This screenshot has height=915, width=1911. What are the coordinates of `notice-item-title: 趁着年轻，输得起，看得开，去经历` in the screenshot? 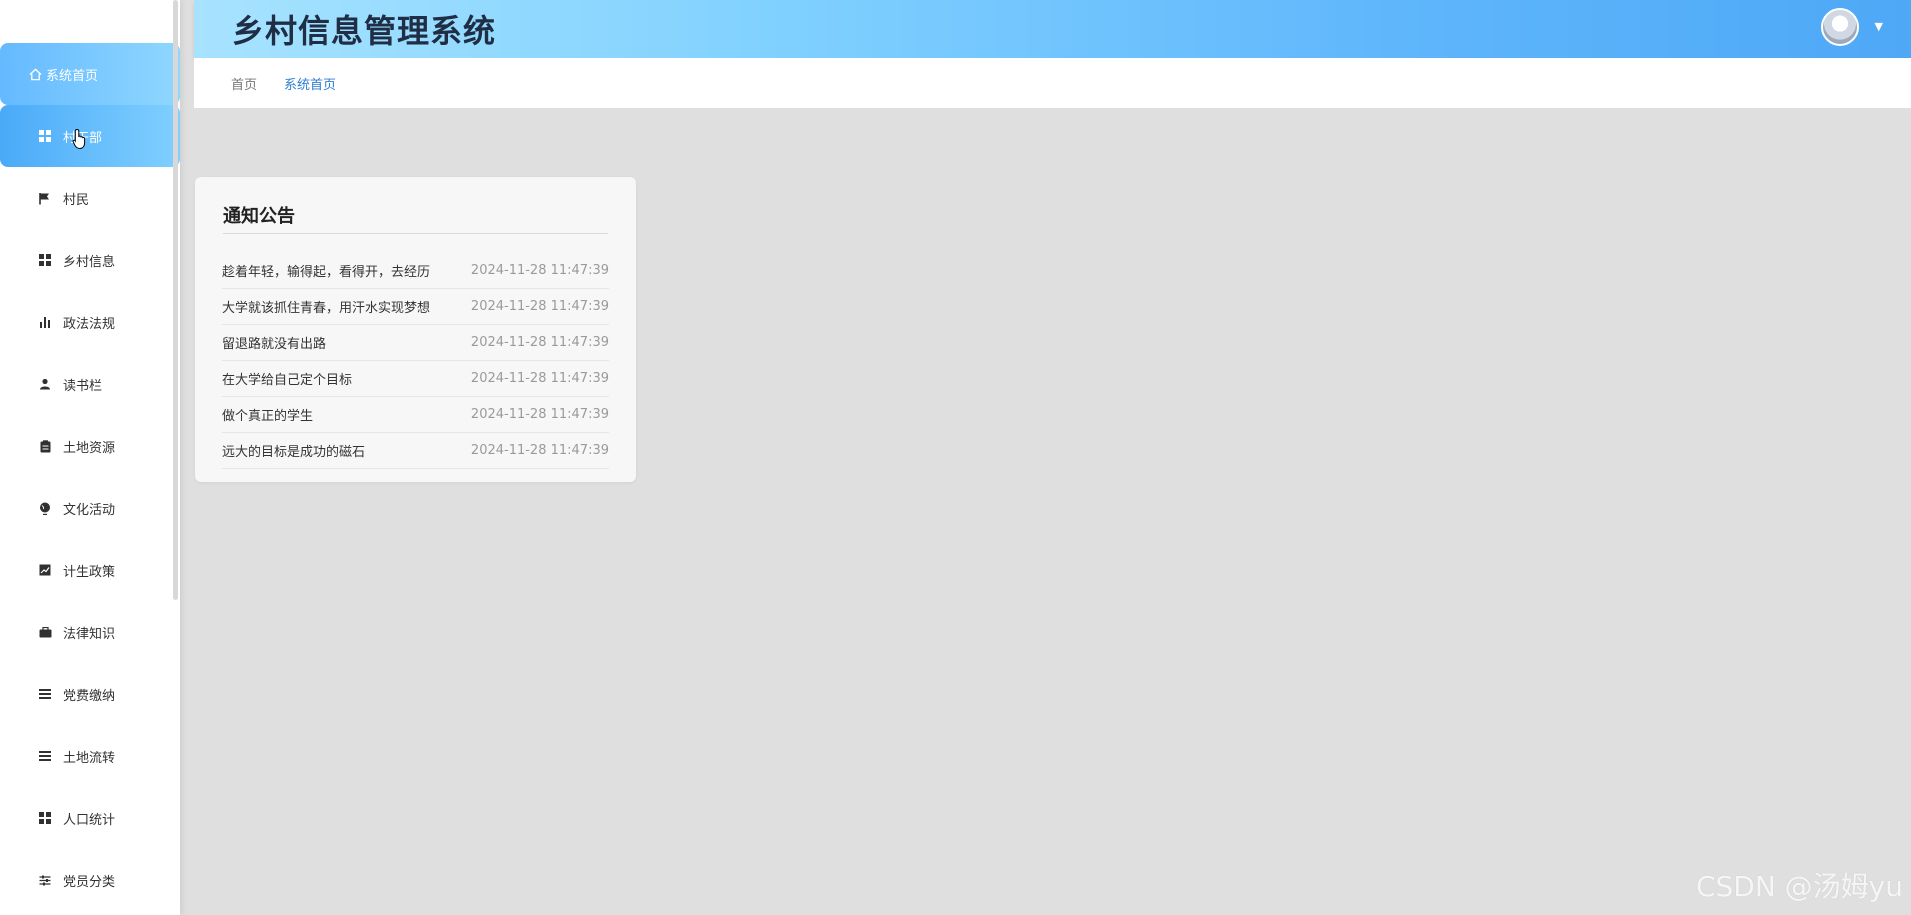 It's located at (326, 270).